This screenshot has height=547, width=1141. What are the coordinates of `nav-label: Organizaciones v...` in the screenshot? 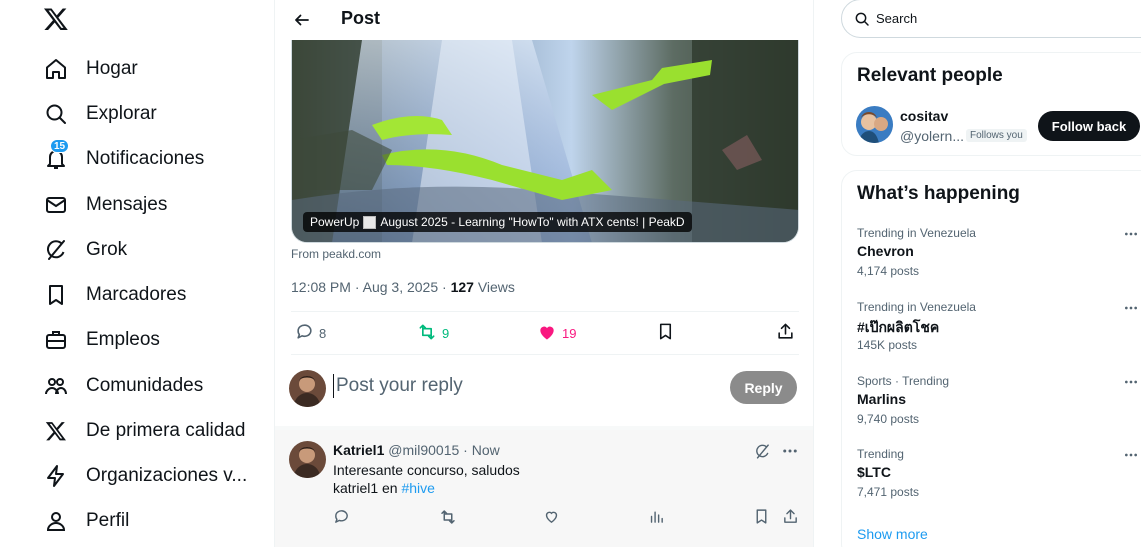 It's located at (167, 475).